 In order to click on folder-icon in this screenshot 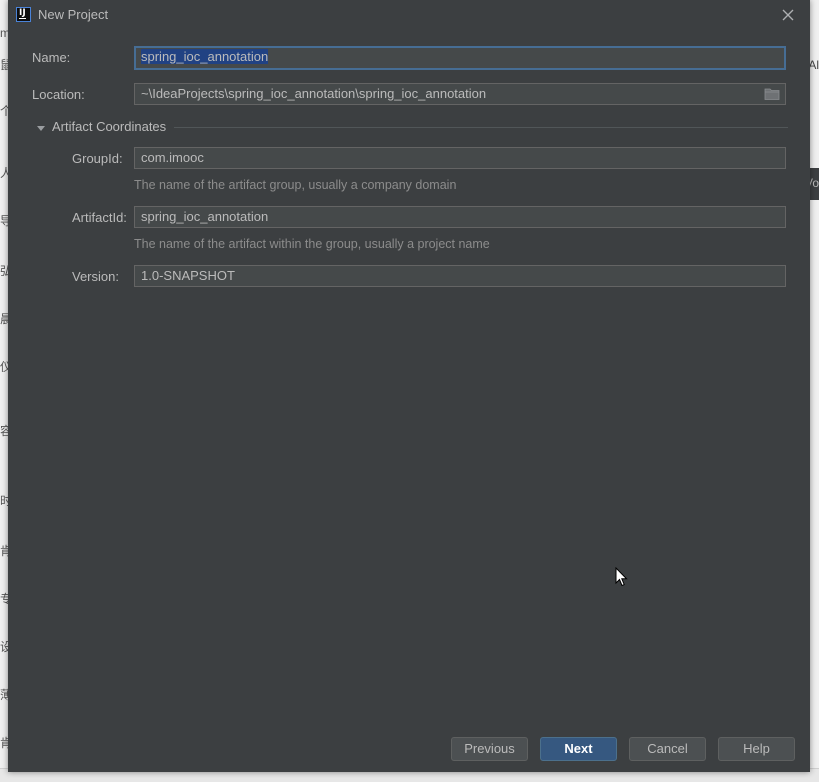, I will do `click(772, 94)`.